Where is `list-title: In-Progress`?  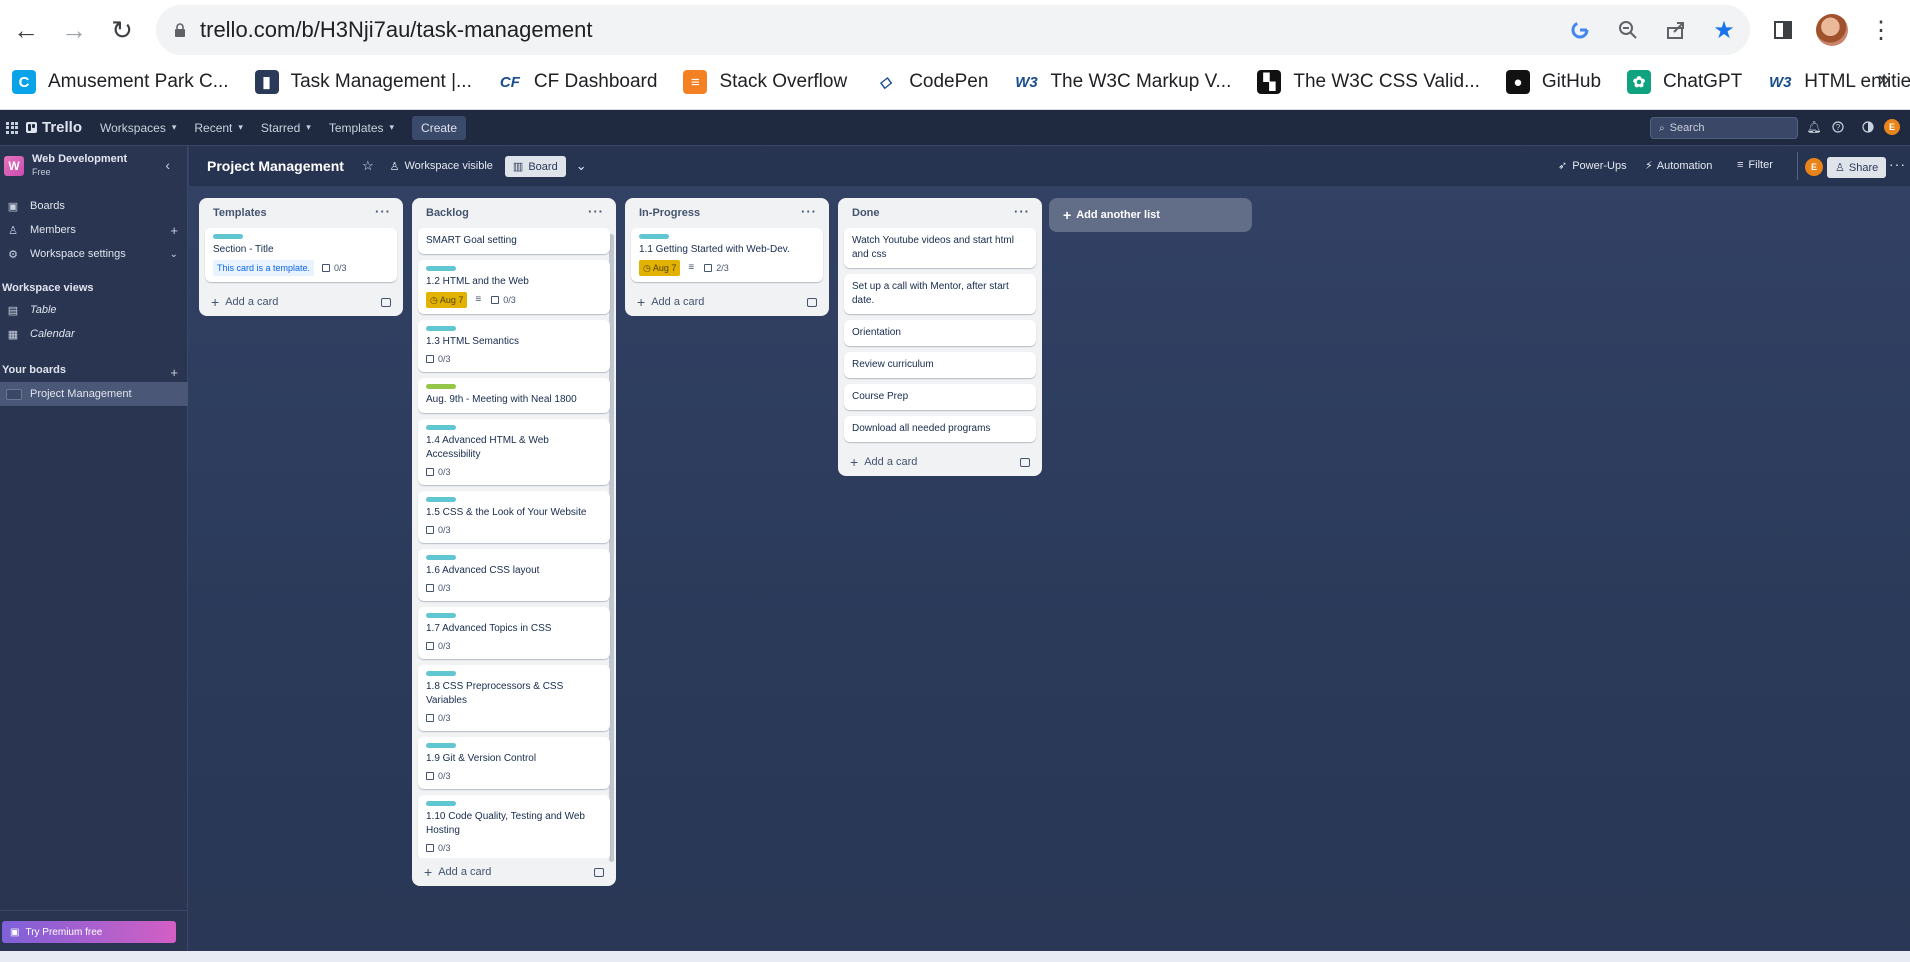
list-title: In-Progress is located at coordinates (669, 213).